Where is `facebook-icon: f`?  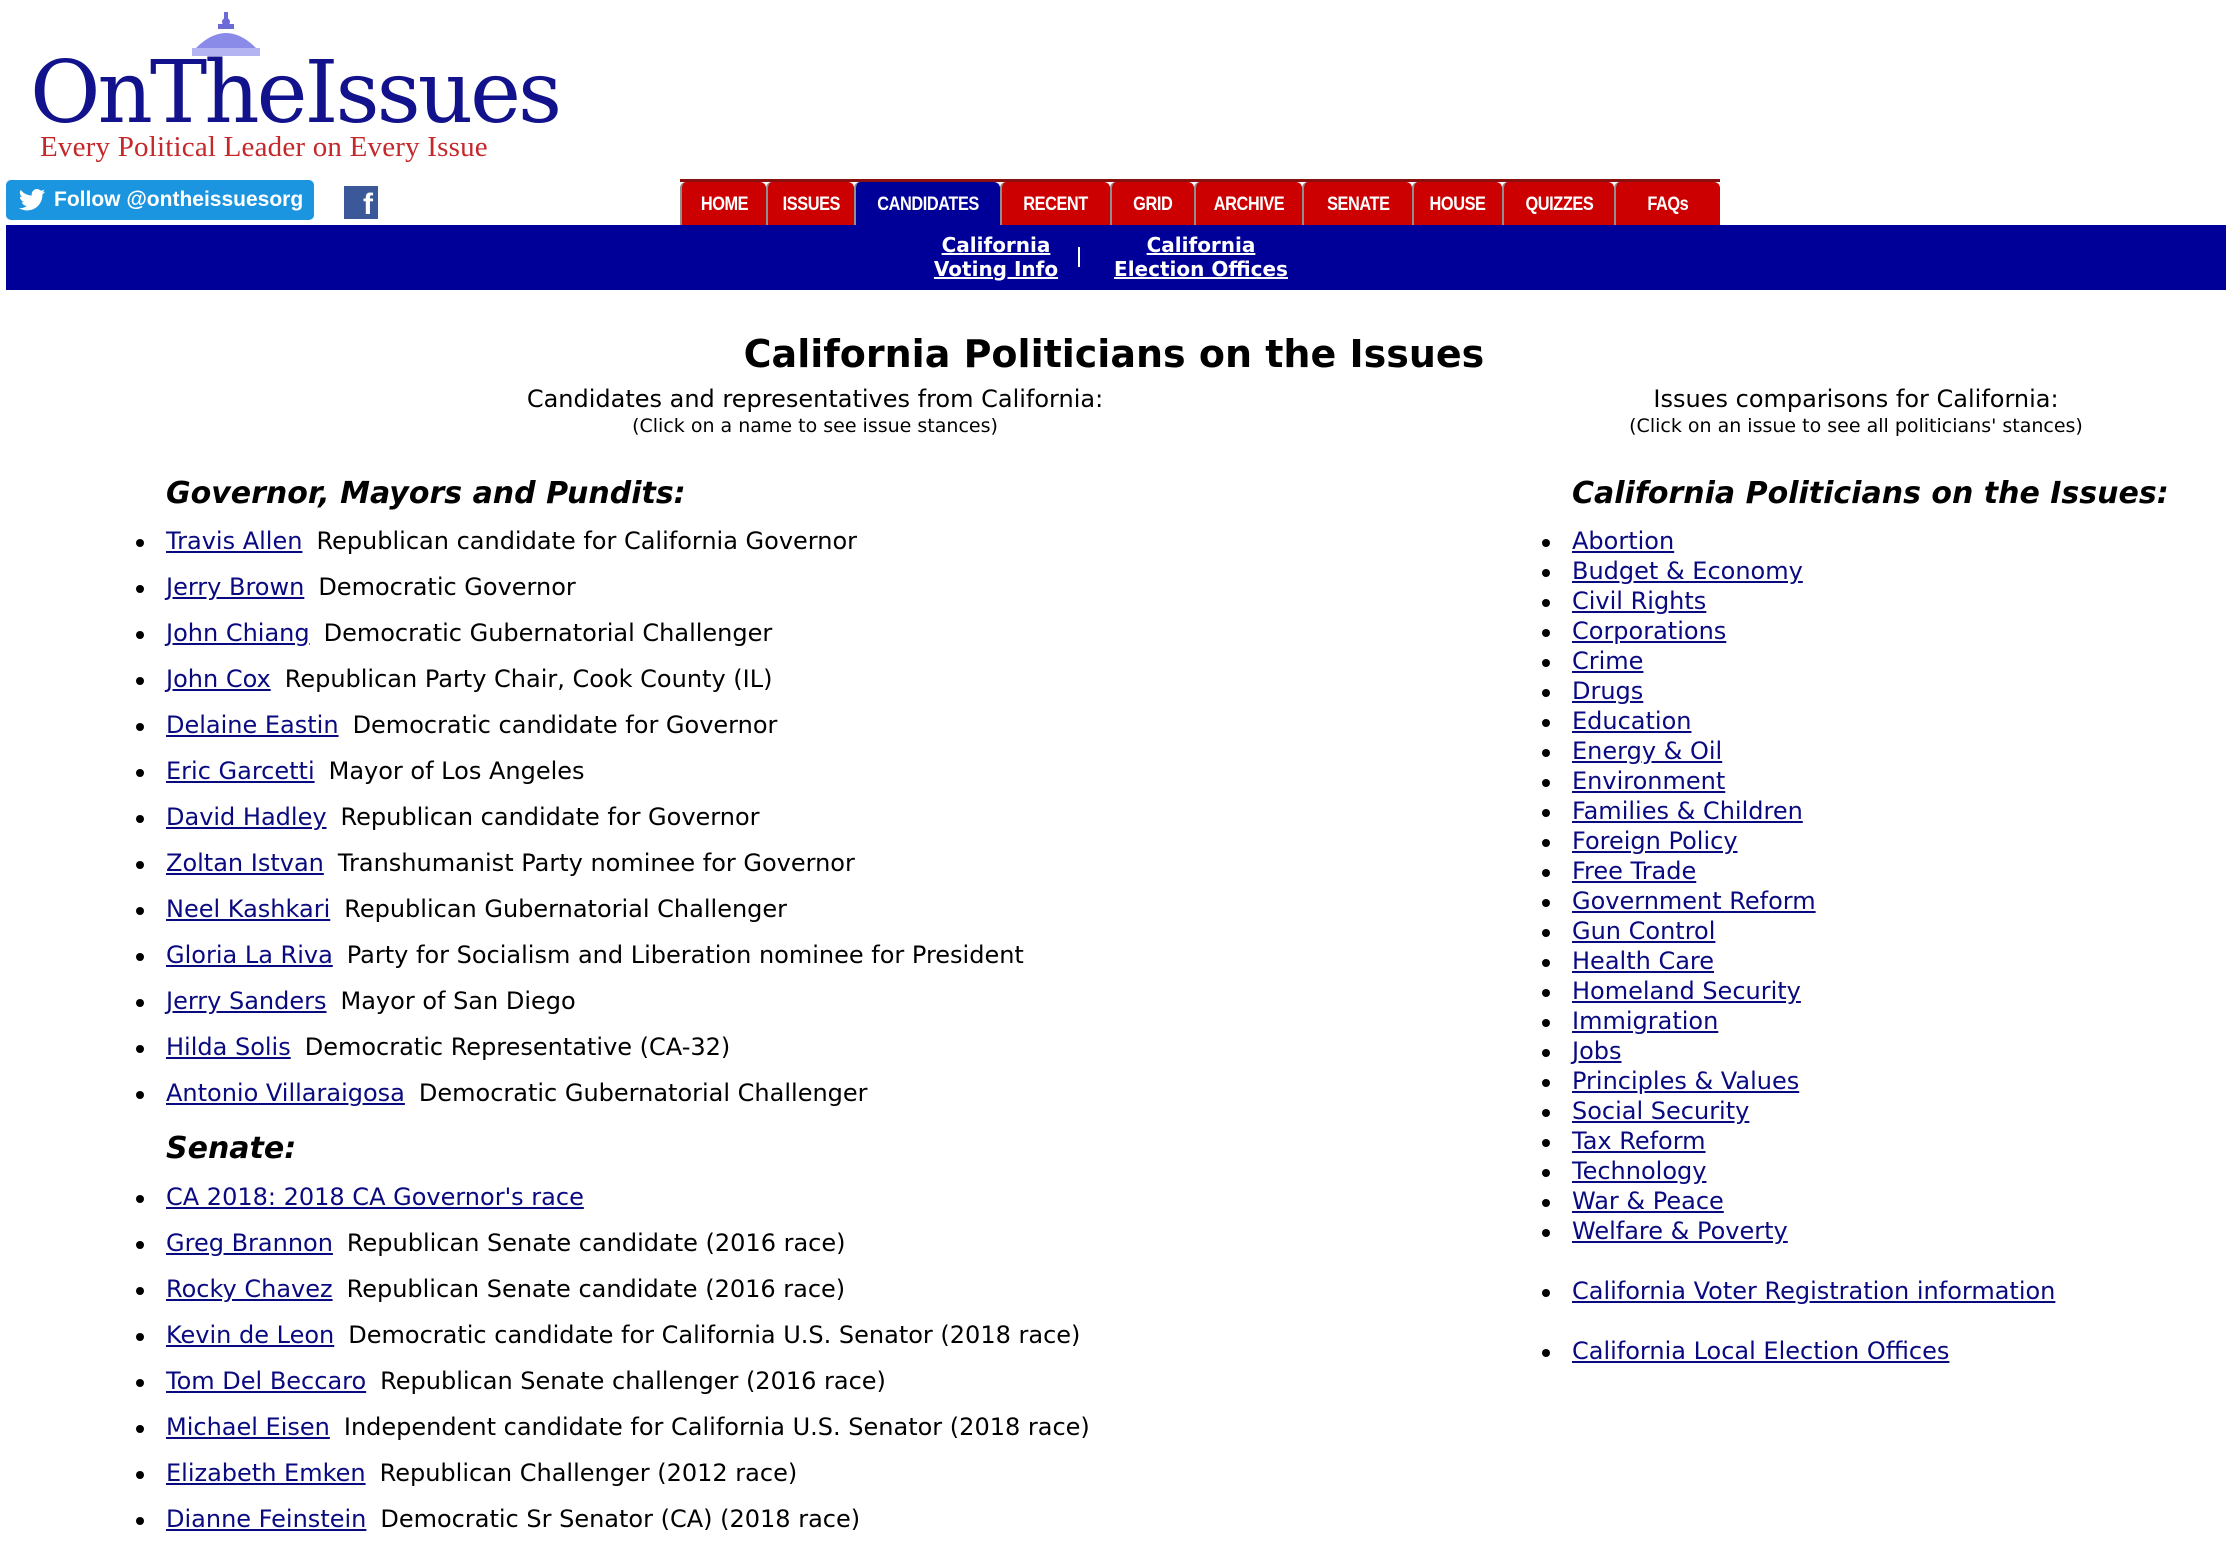 facebook-icon: f is located at coordinates (361, 202).